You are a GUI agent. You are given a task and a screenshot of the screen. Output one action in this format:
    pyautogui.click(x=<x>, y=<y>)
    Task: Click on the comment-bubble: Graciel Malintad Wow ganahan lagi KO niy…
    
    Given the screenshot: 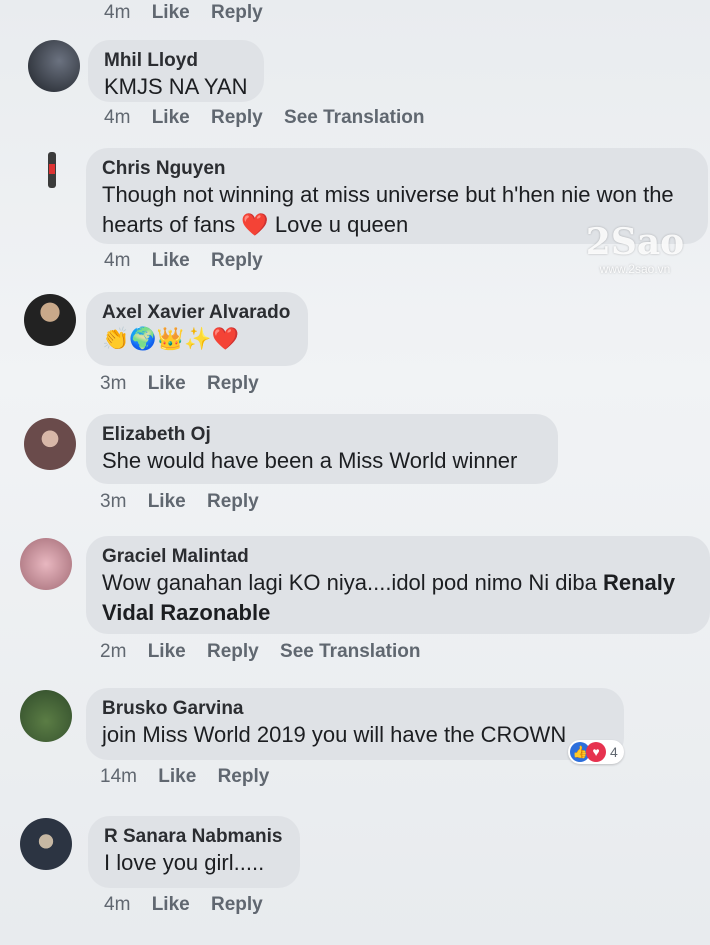 What is the action you would take?
    pyautogui.click(x=398, y=585)
    